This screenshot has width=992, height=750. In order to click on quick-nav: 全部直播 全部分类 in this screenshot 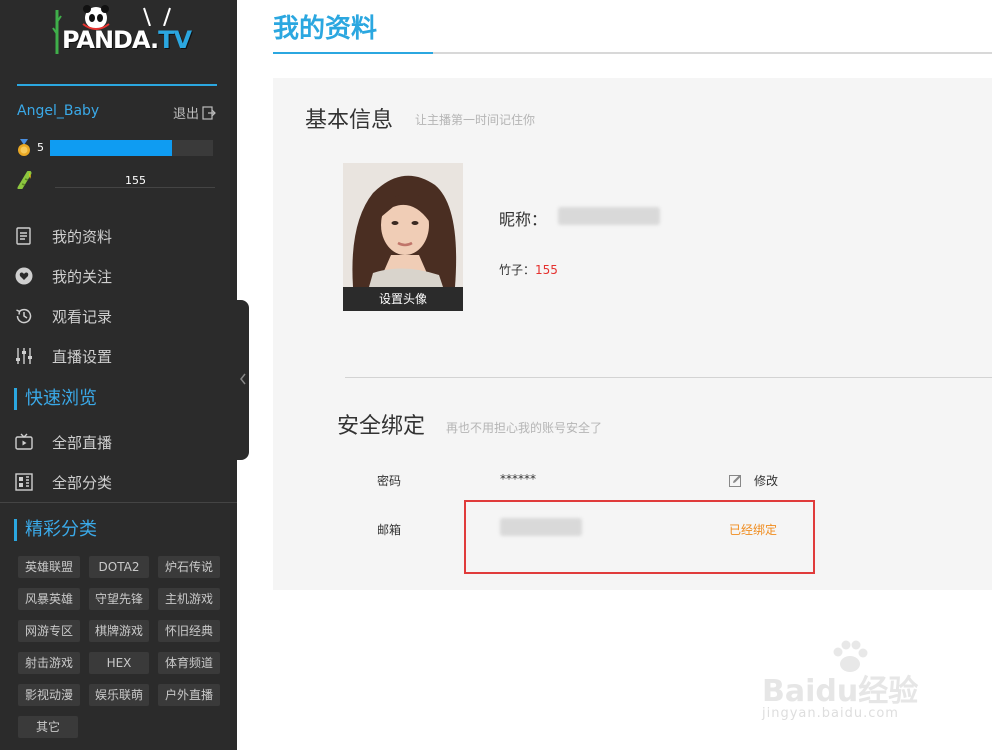, I will do `click(118, 462)`.